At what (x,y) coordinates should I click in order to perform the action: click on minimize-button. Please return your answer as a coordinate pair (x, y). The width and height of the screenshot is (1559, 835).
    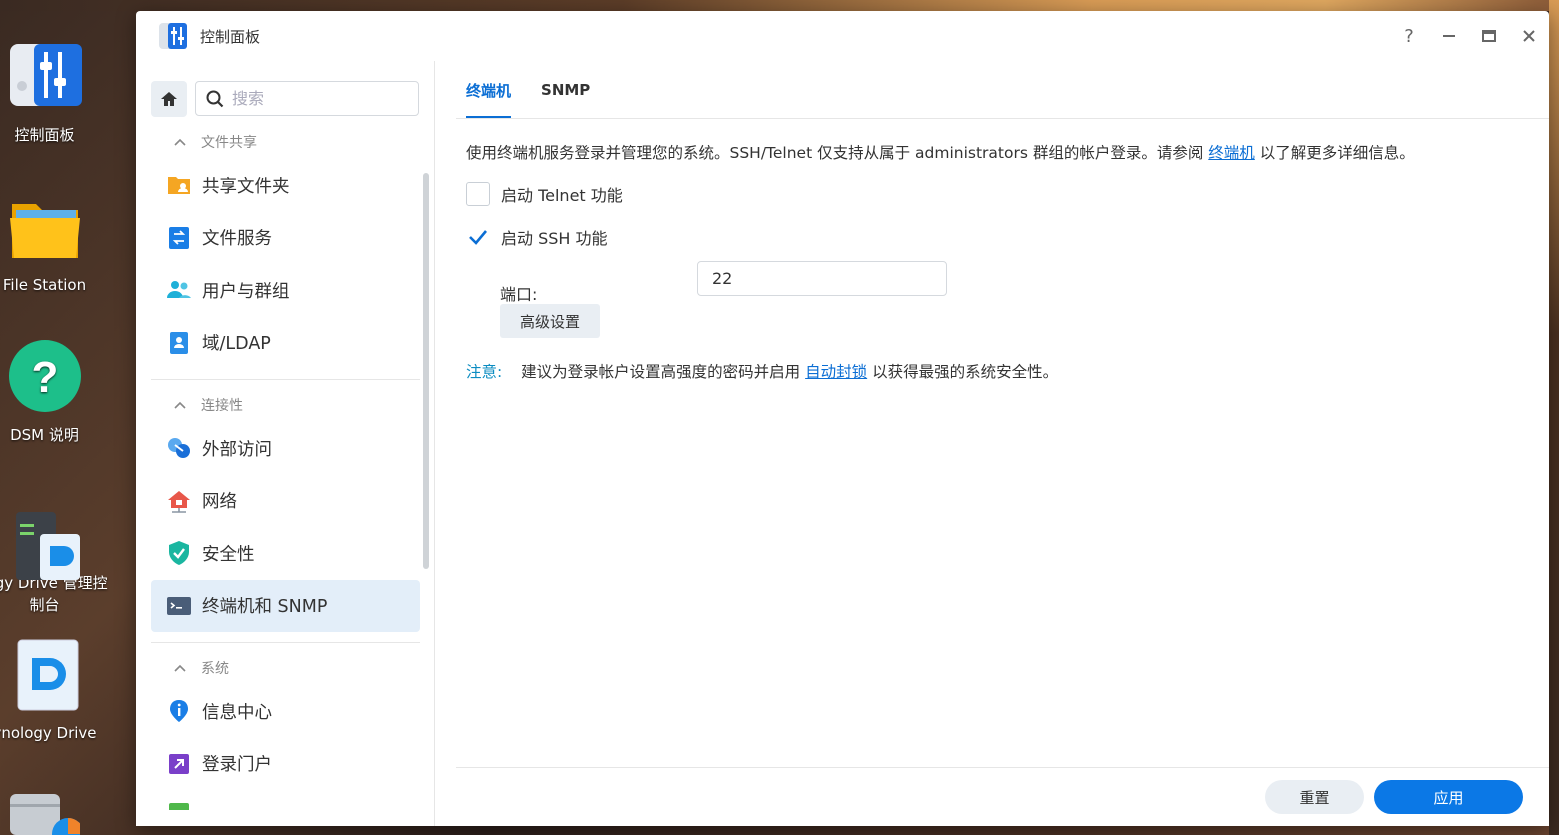
    Looking at the image, I should click on (1449, 36).